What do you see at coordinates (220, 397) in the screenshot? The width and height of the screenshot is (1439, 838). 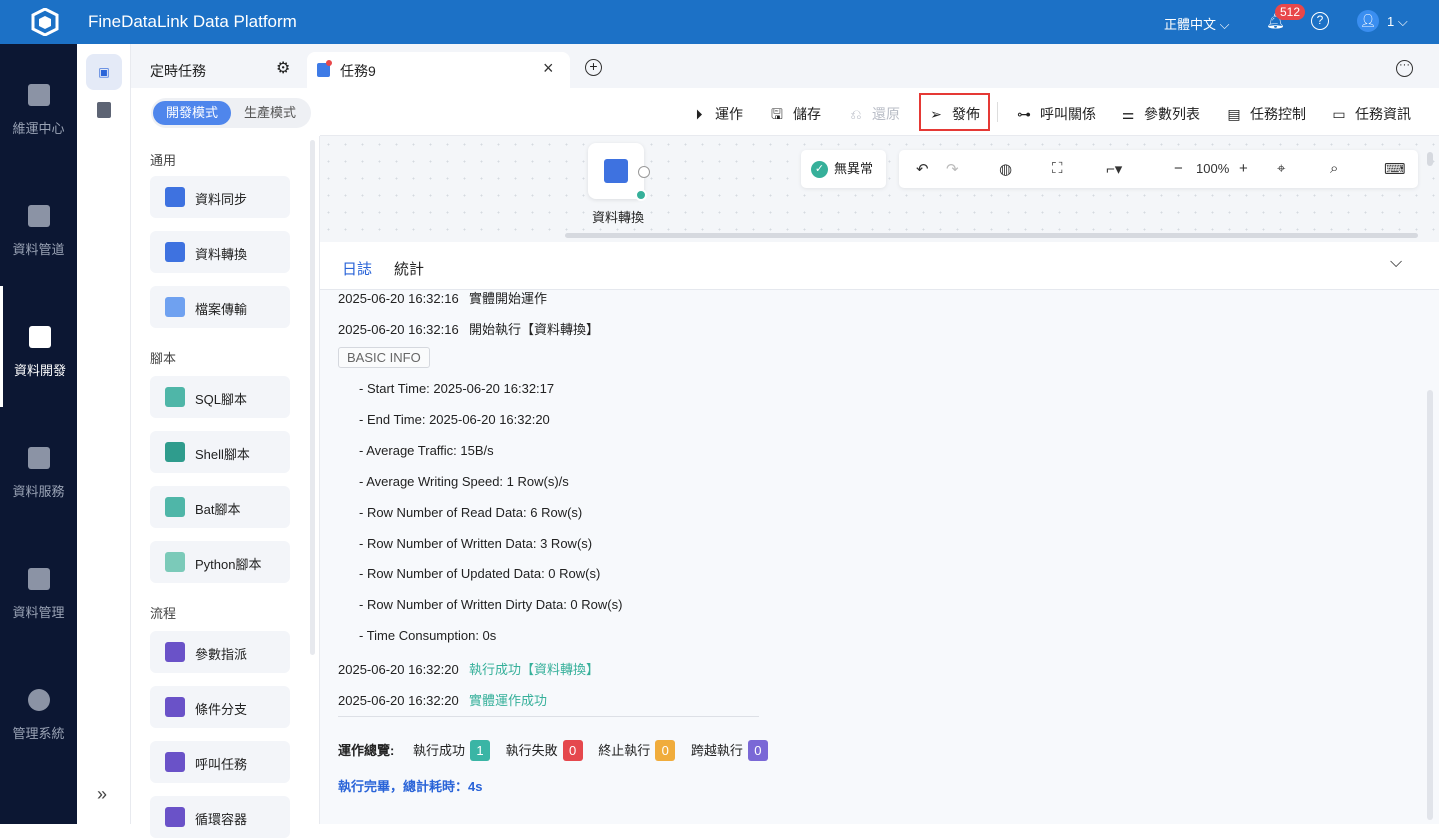 I see `component-sql: SQL腳本` at bounding box center [220, 397].